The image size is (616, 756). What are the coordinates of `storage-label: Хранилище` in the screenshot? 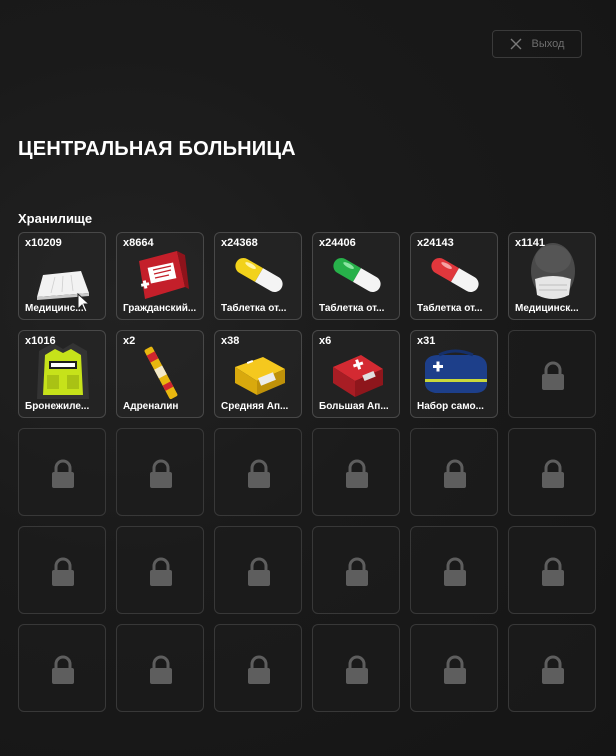 It's located at (55, 218).